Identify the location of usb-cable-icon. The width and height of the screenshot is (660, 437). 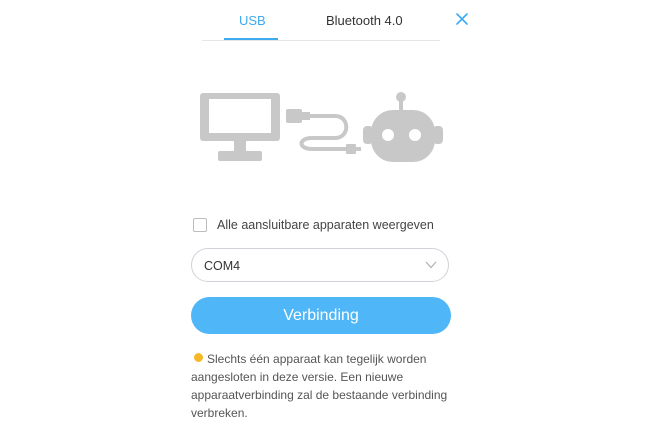
(323, 131).